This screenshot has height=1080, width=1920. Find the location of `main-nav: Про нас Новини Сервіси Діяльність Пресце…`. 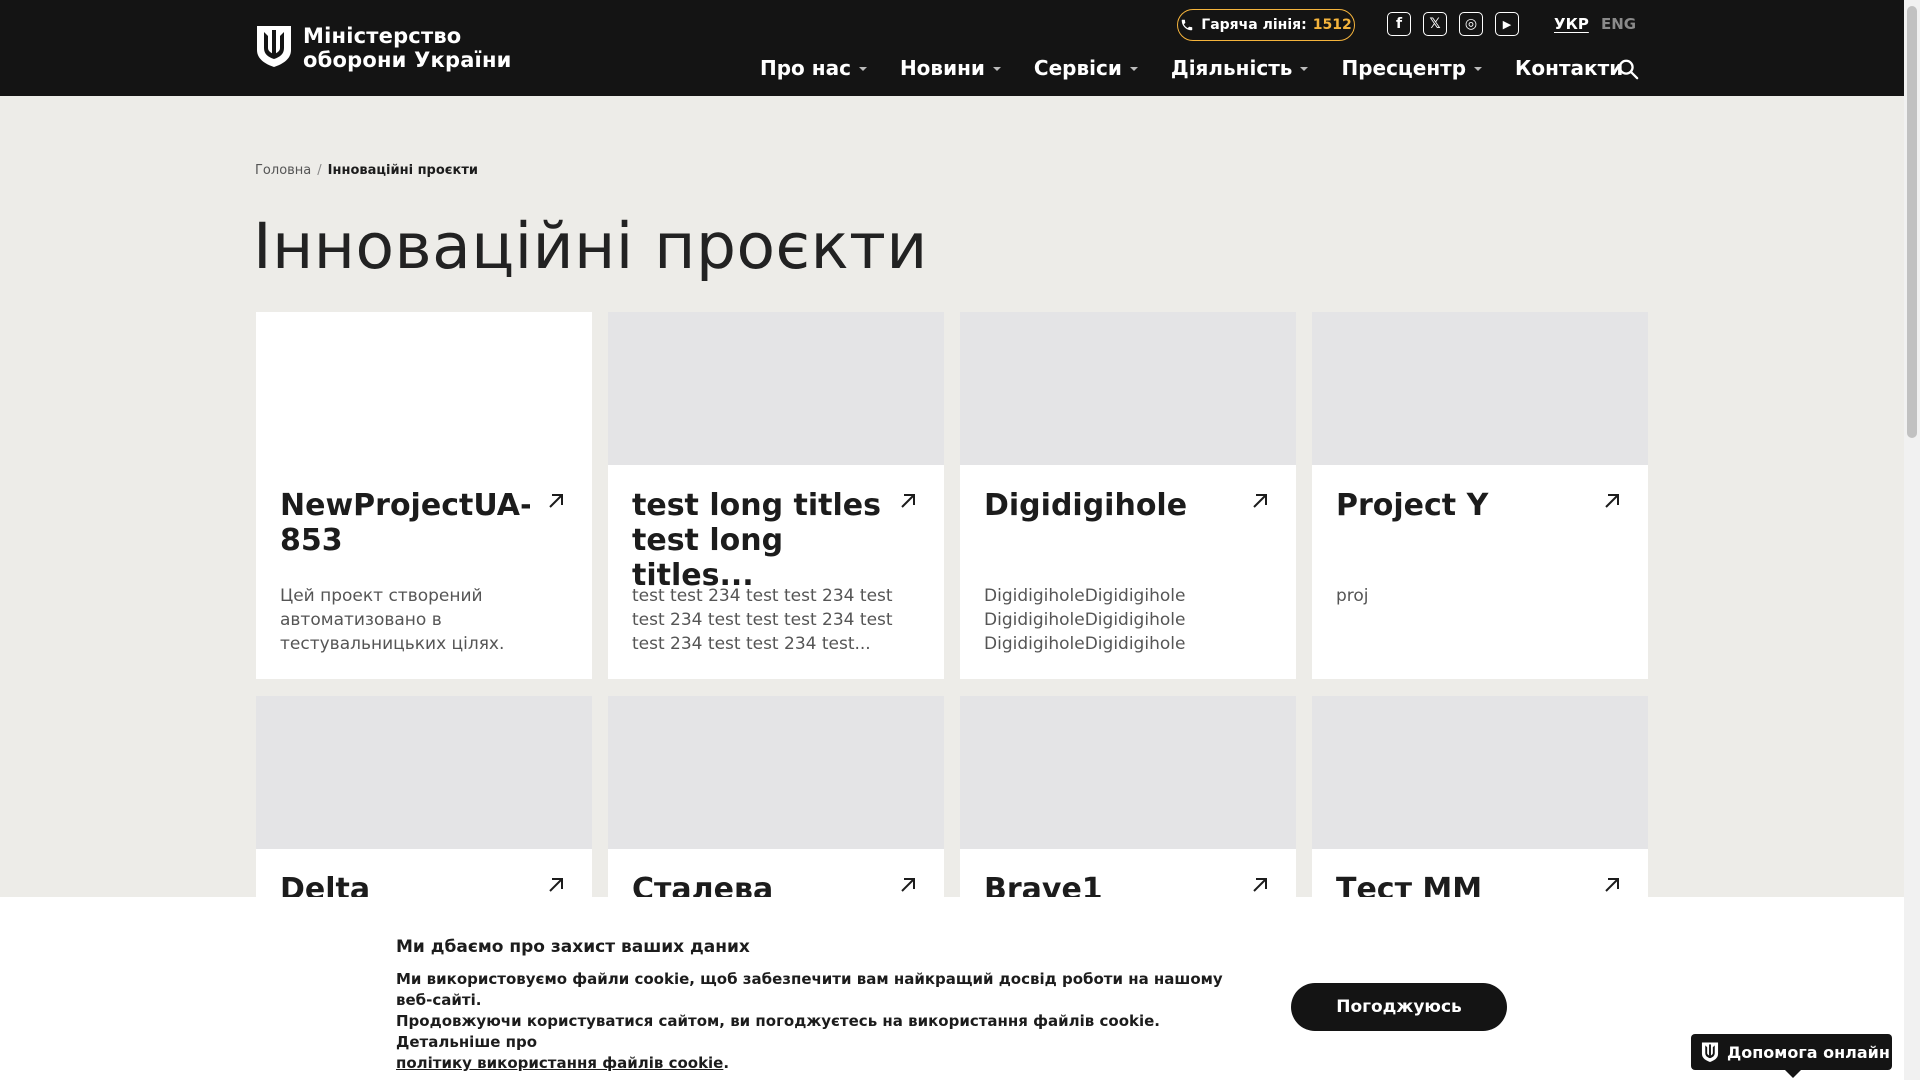

main-nav: Про нас Новини Сервіси Діяльність Пресце… is located at coordinates (1208, 68).